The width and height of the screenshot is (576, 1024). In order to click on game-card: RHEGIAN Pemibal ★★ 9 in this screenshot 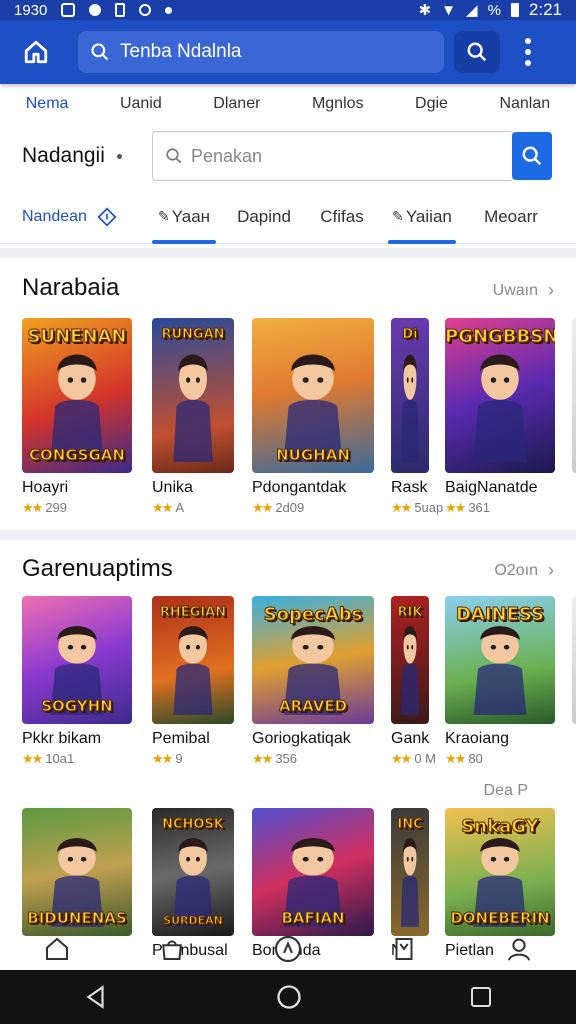, I will do `click(193, 681)`.